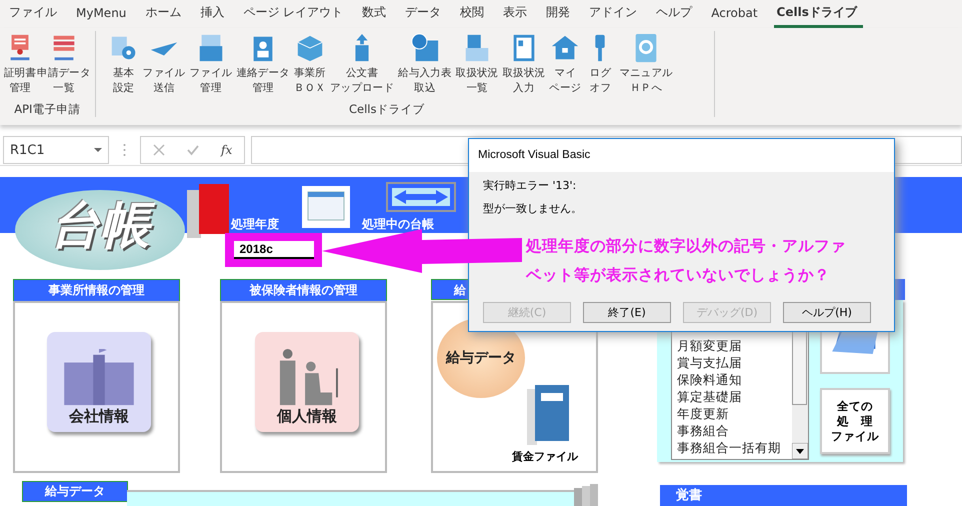 The image size is (962, 506). I want to click on list-item: 賞与支払届, so click(732, 362).